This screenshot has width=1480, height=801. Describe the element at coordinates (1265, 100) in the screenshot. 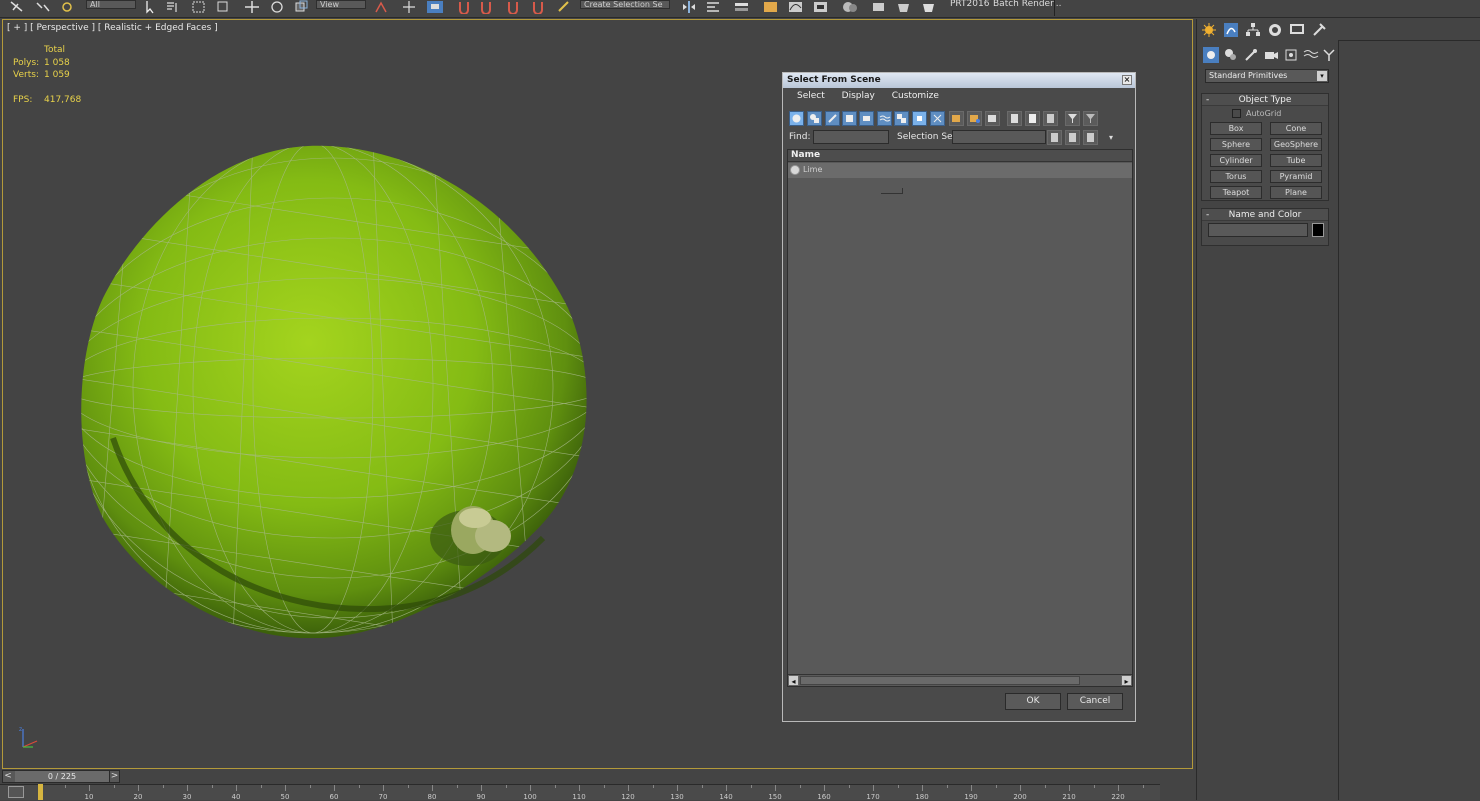

I see `object-type-header: - Object Type` at that location.